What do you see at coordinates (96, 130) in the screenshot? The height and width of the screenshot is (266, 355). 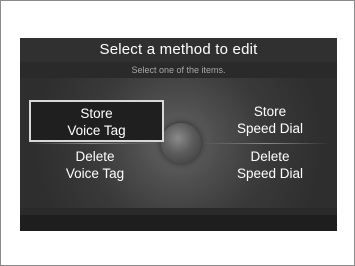 I see `store-voice-tag-line2: Voice Tag` at bounding box center [96, 130].